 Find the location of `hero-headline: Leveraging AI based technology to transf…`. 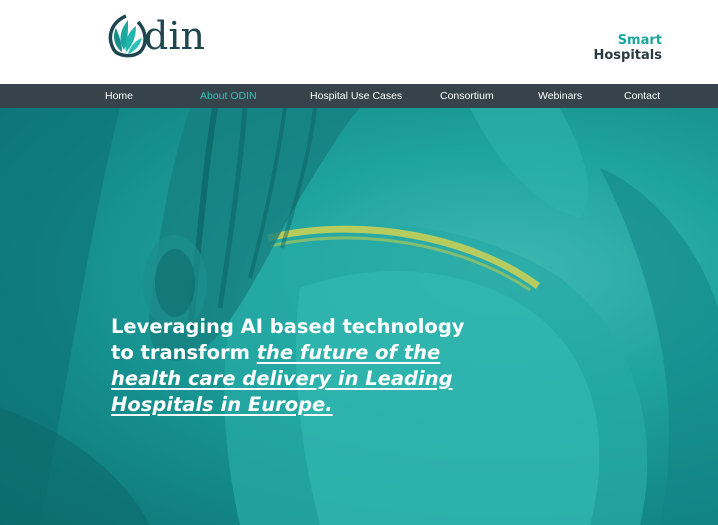

hero-headline: Leveraging AI based technology to transf… is located at coordinates (291, 366).